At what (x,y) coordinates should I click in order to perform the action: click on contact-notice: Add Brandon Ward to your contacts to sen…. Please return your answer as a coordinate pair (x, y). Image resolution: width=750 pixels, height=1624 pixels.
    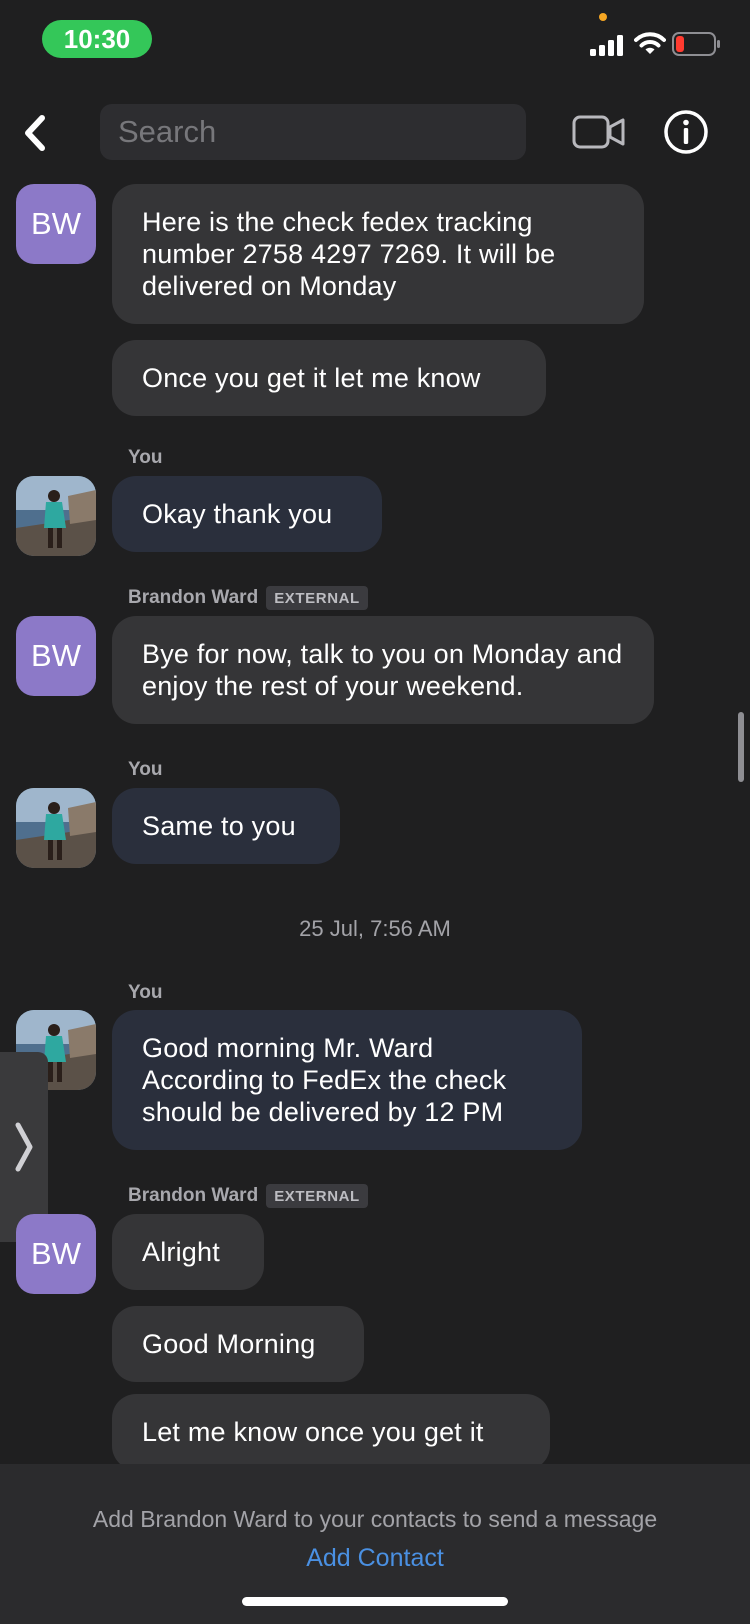
    Looking at the image, I should click on (375, 1519).